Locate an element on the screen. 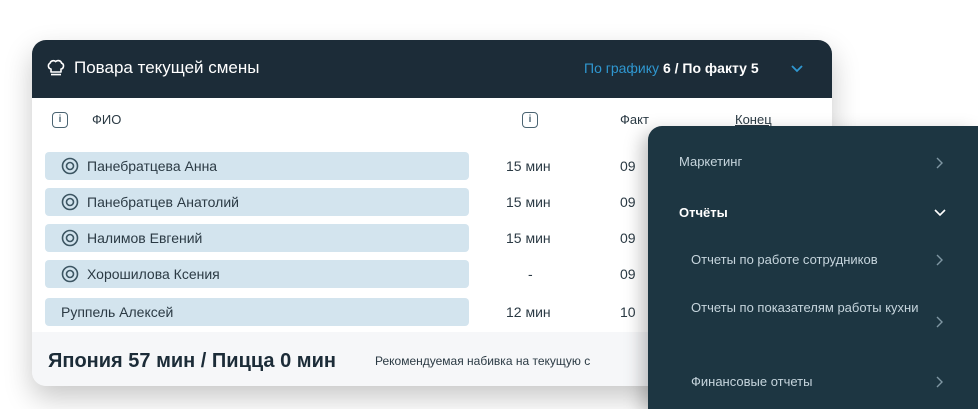 The width and height of the screenshot is (978, 409). plan-label: По графику is located at coordinates (621, 68).